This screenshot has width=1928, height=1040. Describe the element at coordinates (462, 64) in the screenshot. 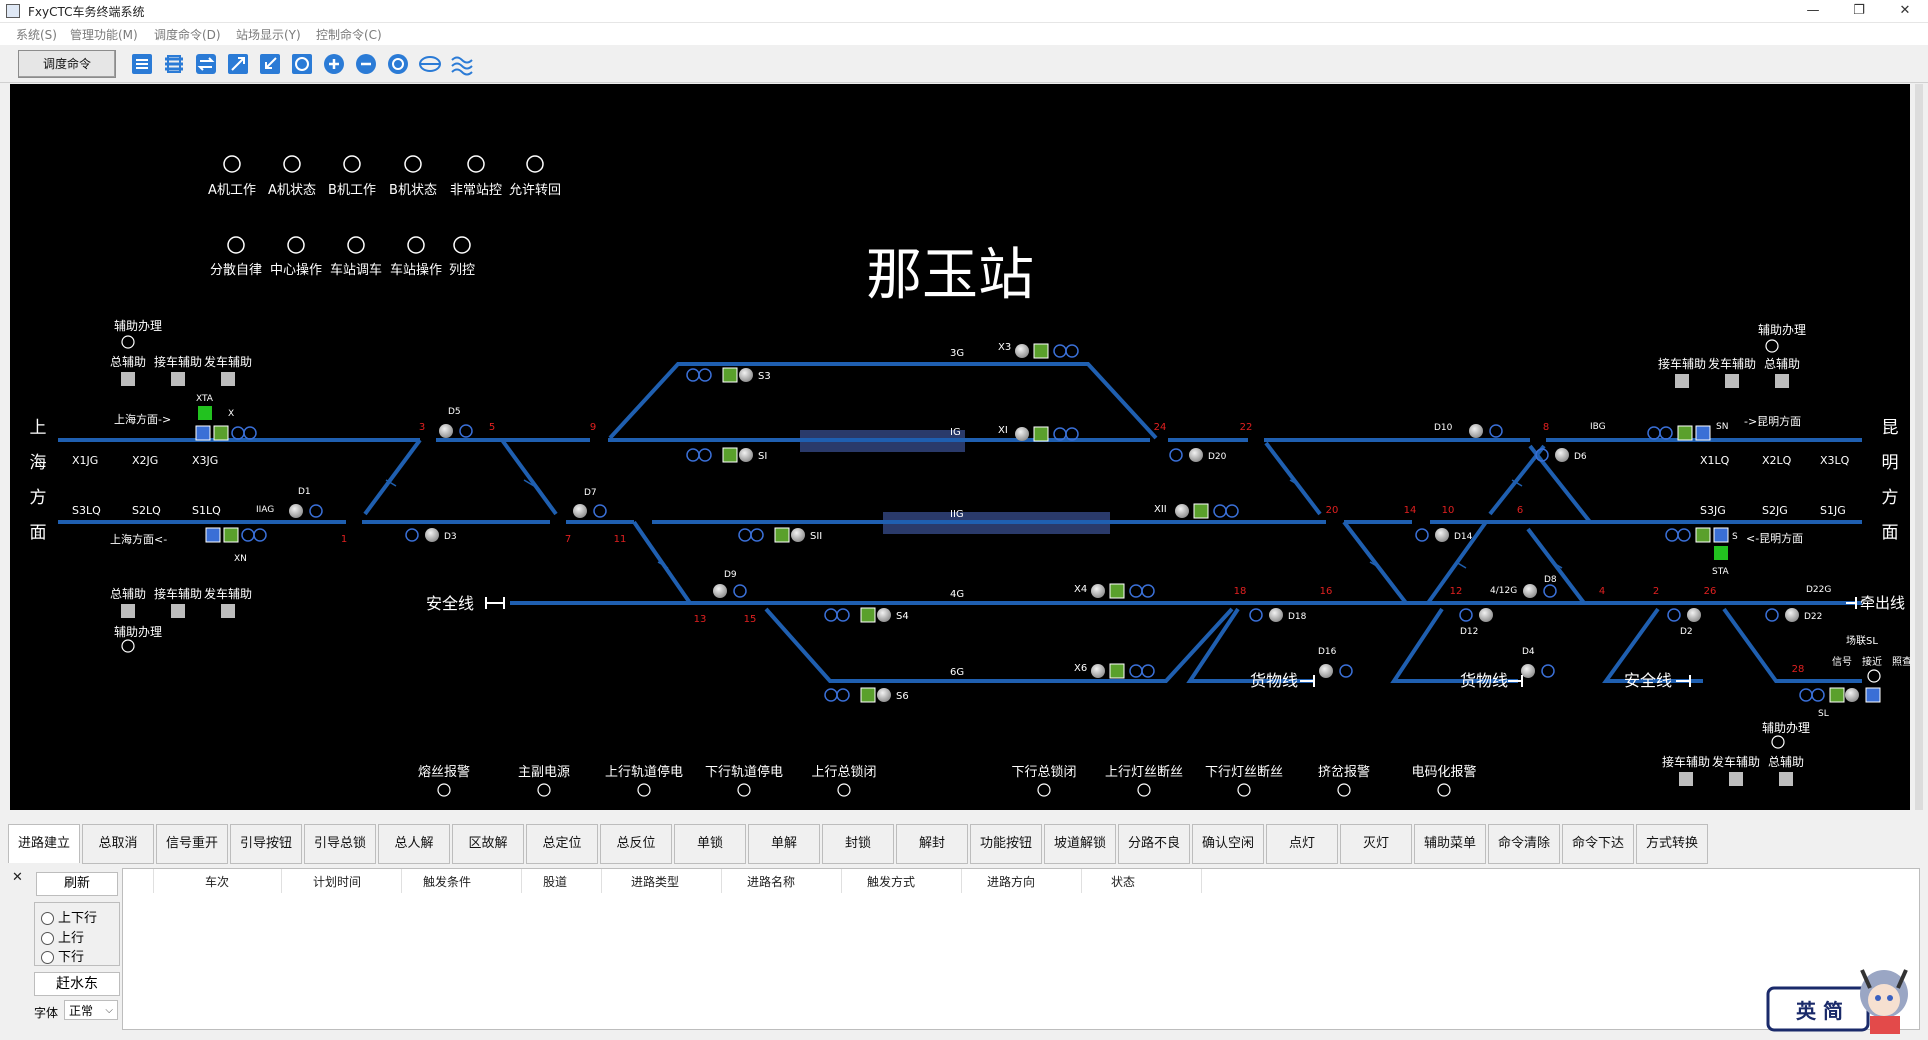

I see `wave-icon` at that location.